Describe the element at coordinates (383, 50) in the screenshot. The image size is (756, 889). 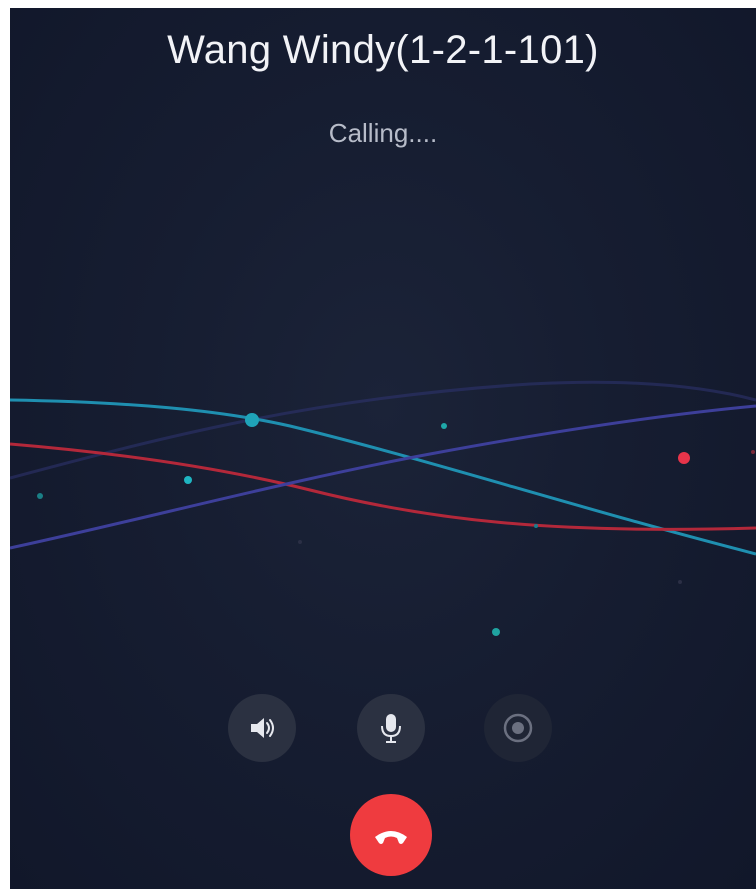
I see `caller-name: Wang Windy(1-2-1-101)` at that location.